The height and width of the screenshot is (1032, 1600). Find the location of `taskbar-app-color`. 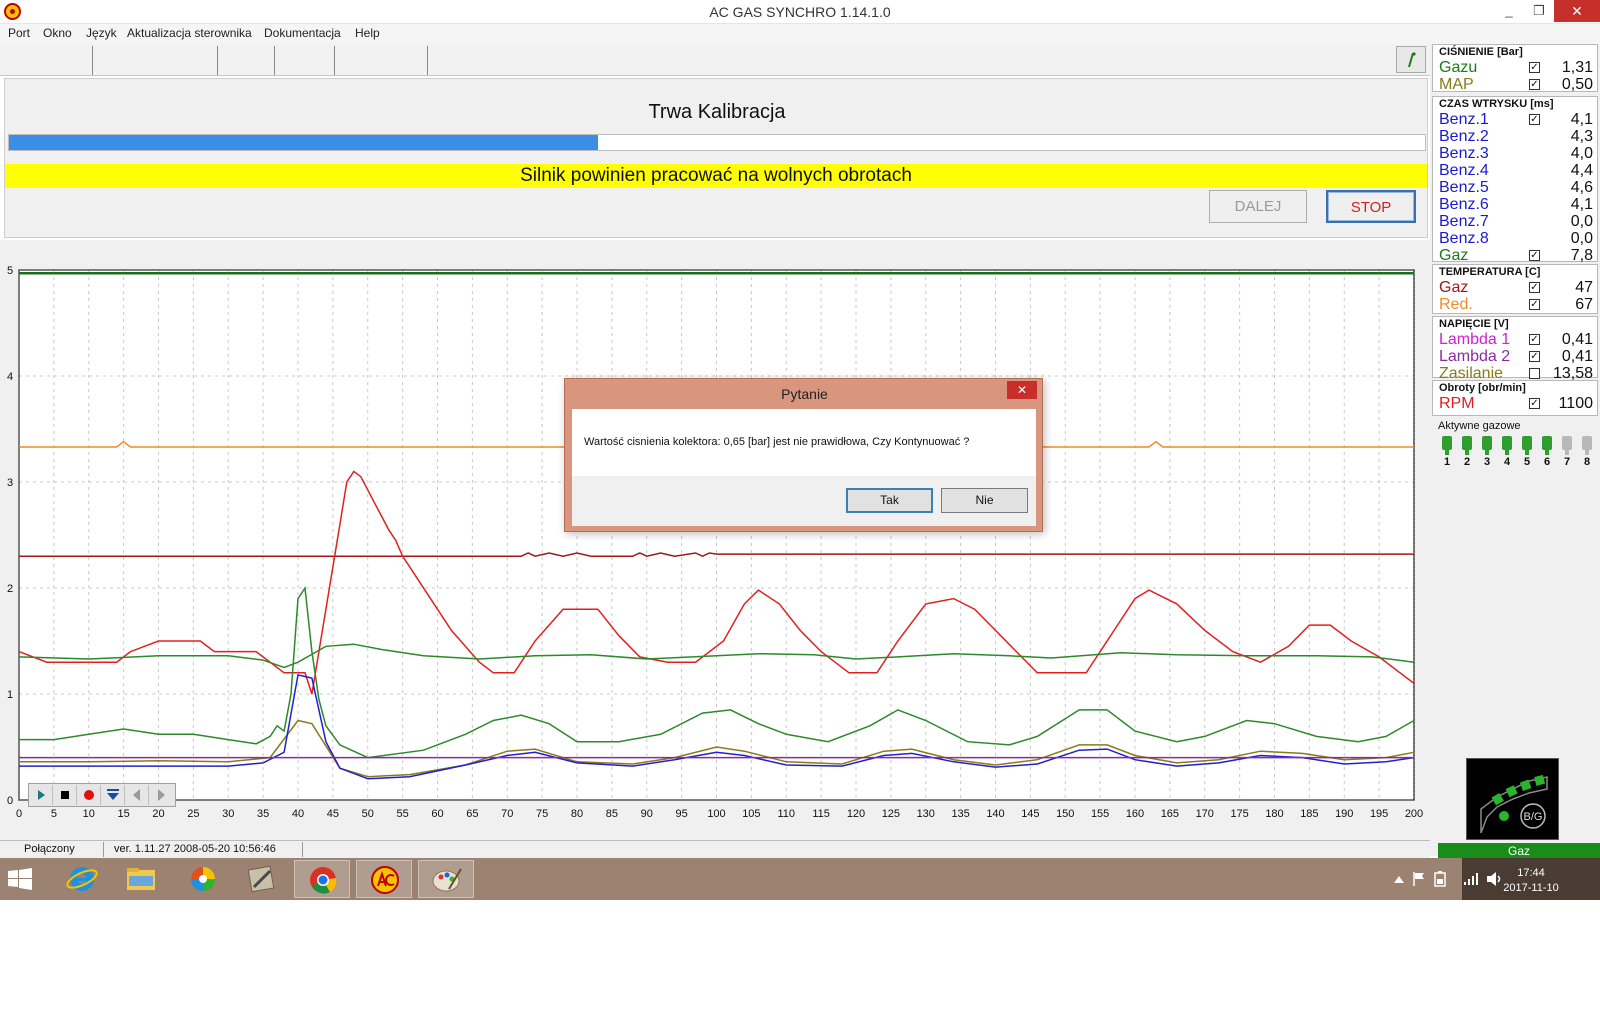

taskbar-app-color is located at coordinates (203, 879).